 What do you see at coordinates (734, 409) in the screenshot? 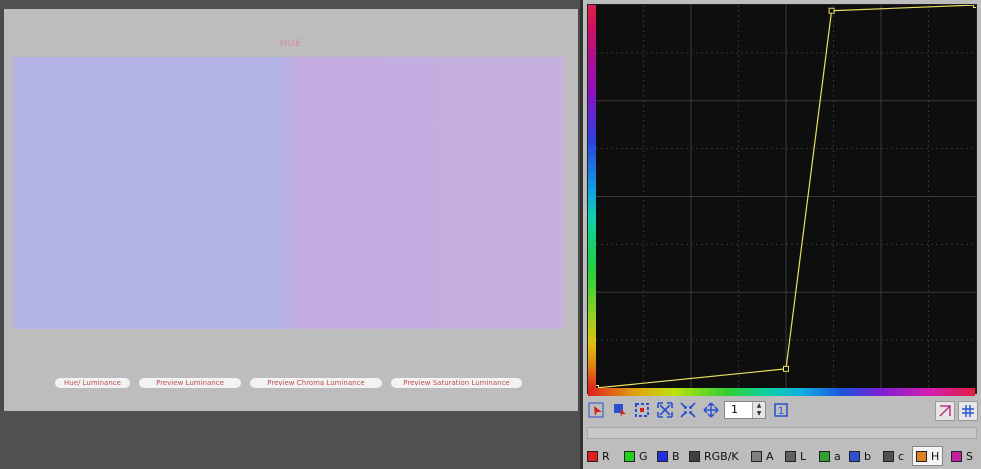
I see `spin-value: 1` at bounding box center [734, 409].